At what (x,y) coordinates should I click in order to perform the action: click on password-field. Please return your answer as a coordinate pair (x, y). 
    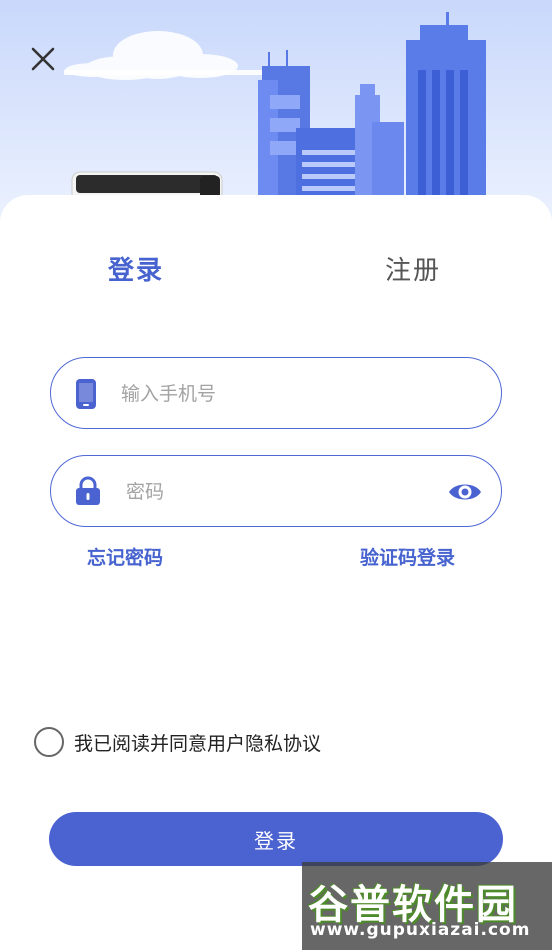
    Looking at the image, I should click on (276, 491).